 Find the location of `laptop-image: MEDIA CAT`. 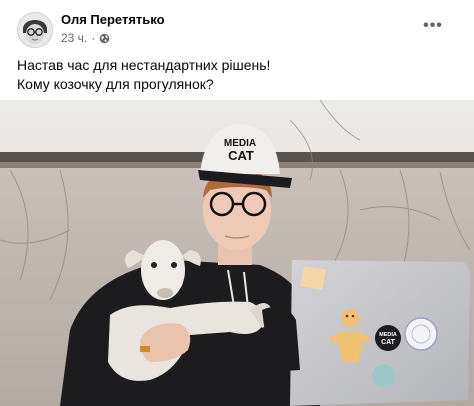

laptop-image: MEDIA CAT is located at coordinates (380, 333).